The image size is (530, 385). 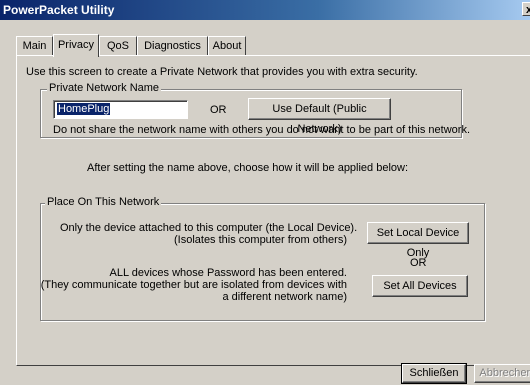 What do you see at coordinates (104, 88) in the screenshot?
I see `private-network-legend: Private Network Name` at bounding box center [104, 88].